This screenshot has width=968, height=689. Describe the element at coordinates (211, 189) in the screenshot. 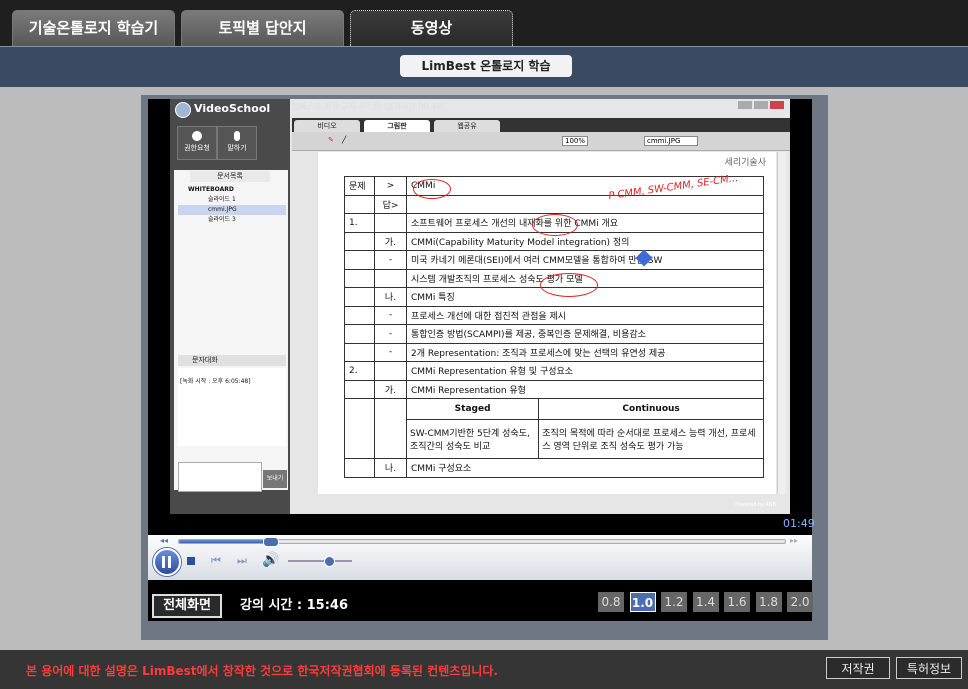

I see `tree-root: WHITEBOARD` at that location.